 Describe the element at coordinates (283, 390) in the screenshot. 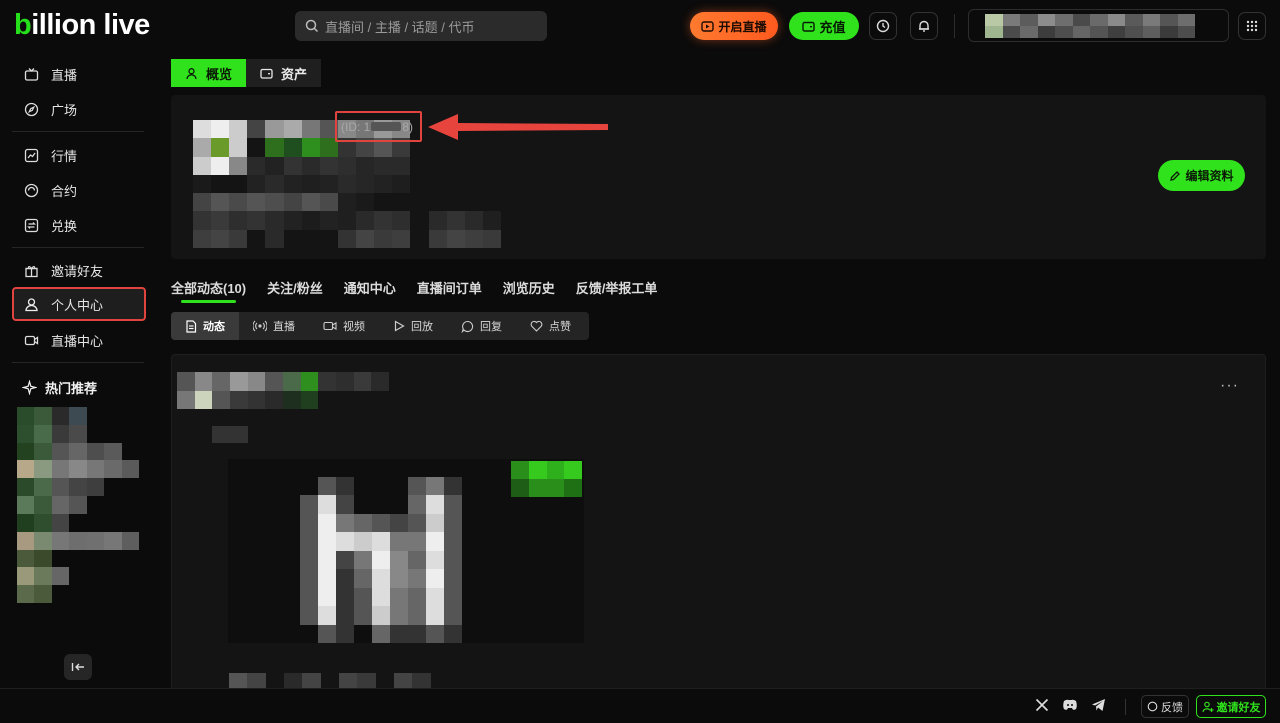

I see `post-author-redacted` at that location.